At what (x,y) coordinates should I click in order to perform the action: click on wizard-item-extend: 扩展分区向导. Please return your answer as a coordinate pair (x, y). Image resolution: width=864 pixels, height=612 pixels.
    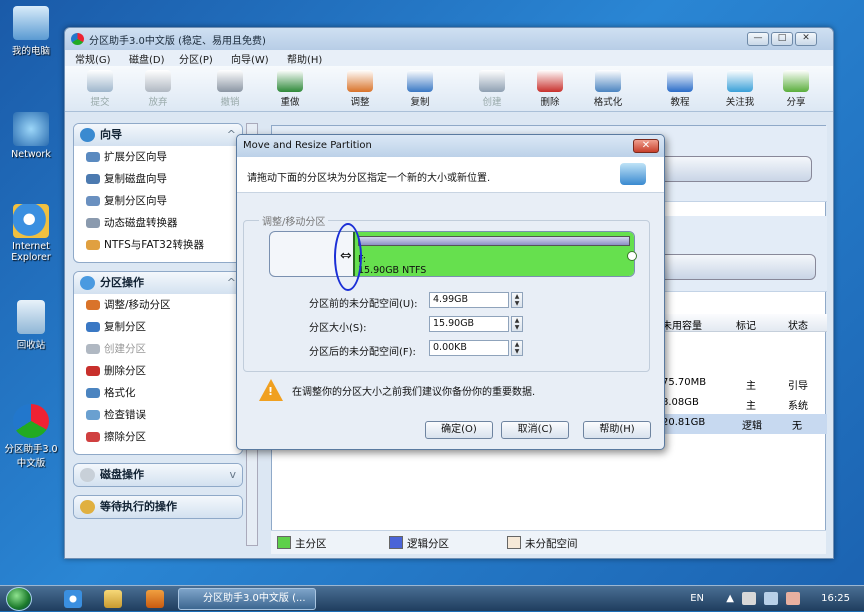
    Looking at the image, I should click on (158, 157).